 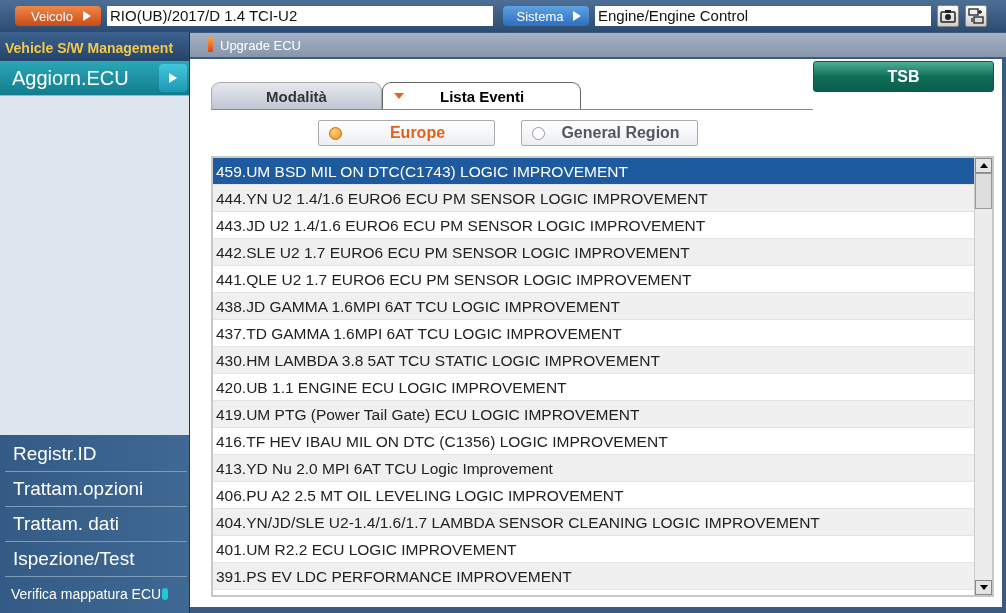 What do you see at coordinates (976, 16) in the screenshot?
I see `window-switch-icon` at bounding box center [976, 16].